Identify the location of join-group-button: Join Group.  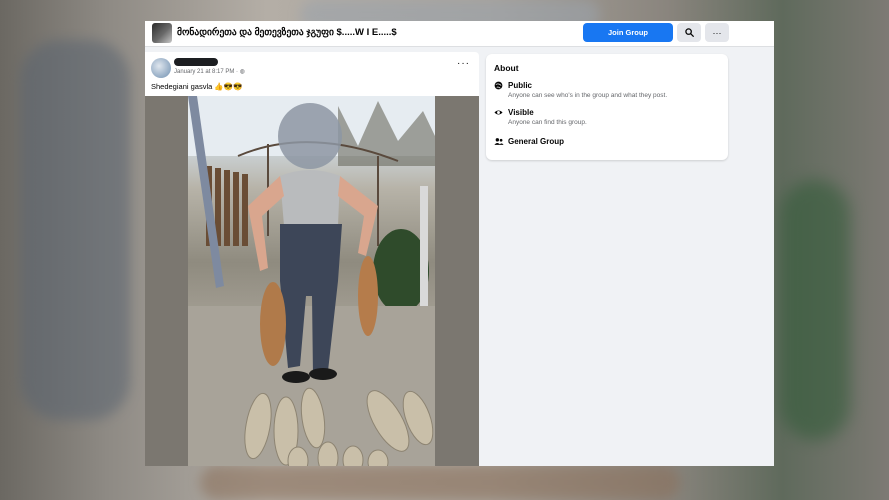
(628, 32).